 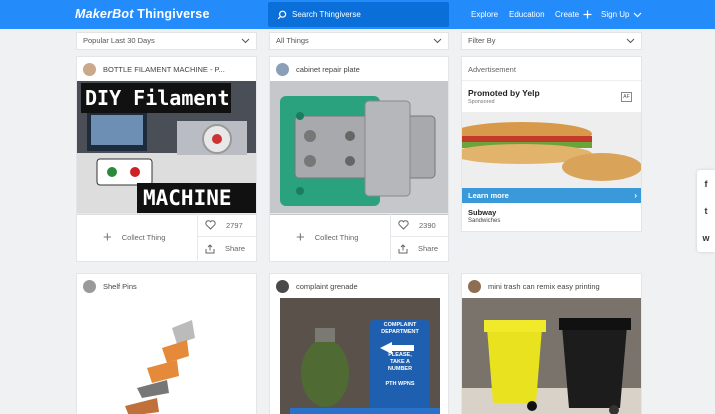 I want to click on sort-dropdown-value: Popular Last 30 Days, so click(x=119, y=40).